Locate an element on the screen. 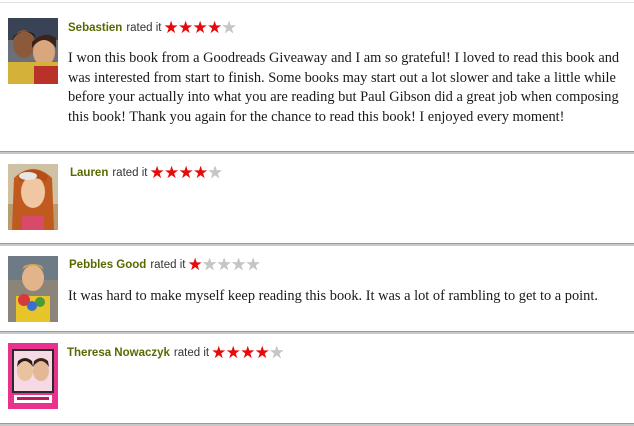 The image size is (634, 426). review-meta: Theresa Nowaczyk rated it ★ ★ ★ ★ ★ is located at coordinates (176, 353).